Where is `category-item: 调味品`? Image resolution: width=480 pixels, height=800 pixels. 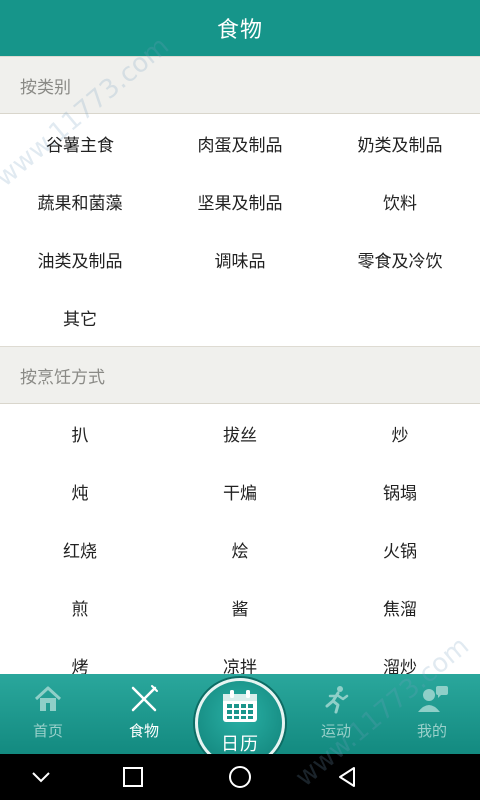 category-item: 调味品 is located at coordinates (240, 259).